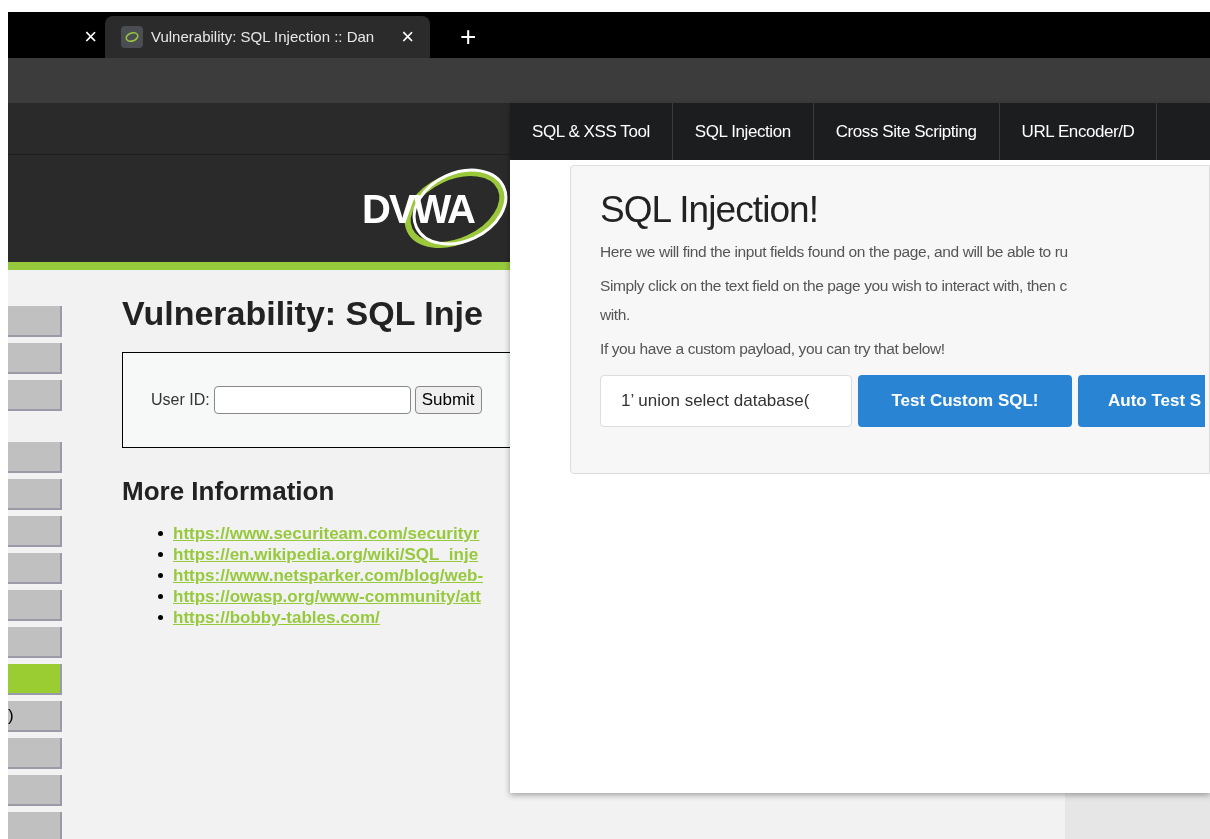  Describe the element at coordinates (35, 716) in the screenshot. I see `menu-item: )` at that location.